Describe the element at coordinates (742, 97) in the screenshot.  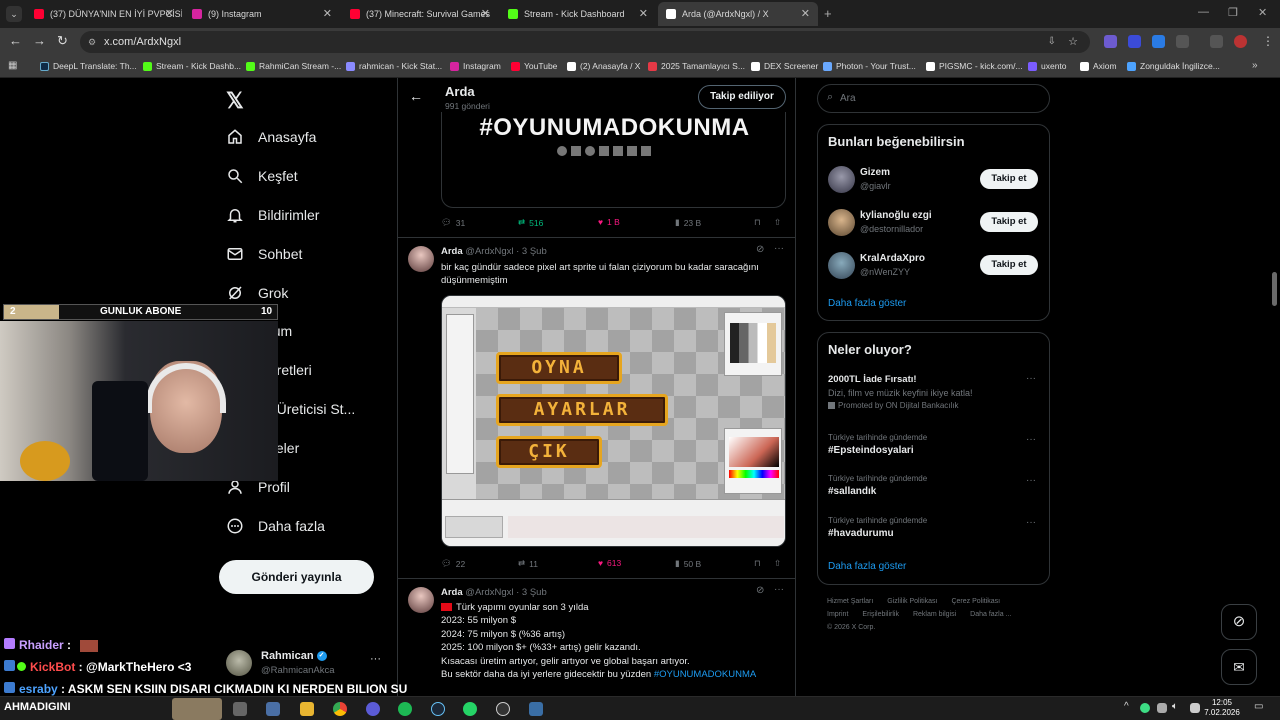
I see `following-button: Takip ediliyor` at that location.